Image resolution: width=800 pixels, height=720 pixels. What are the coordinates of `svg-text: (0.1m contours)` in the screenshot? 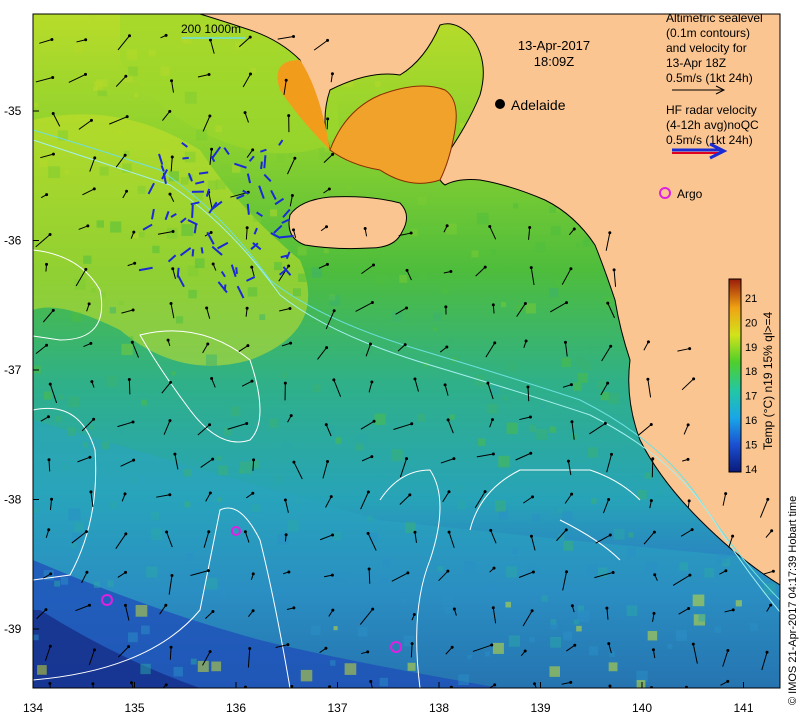 It's located at (708, 33).